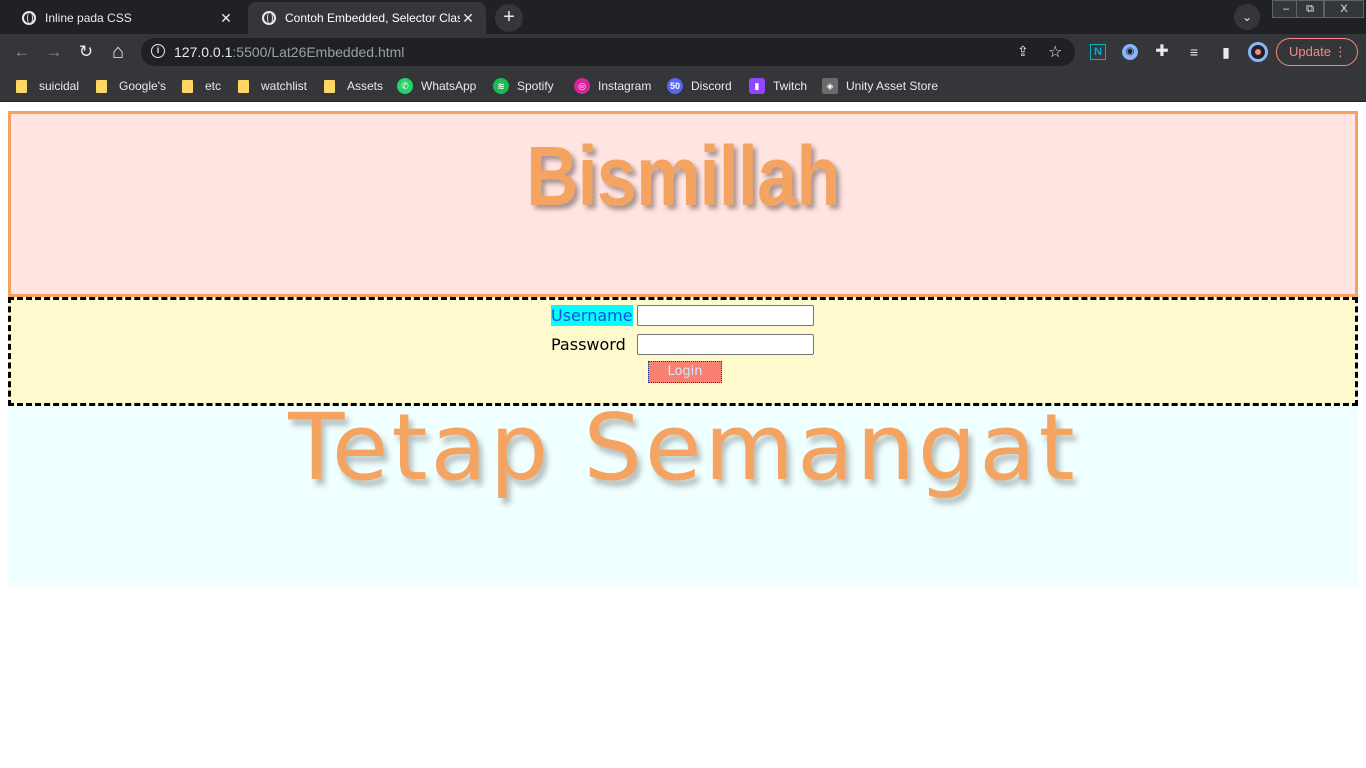 The height and width of the screenshot is (768, 1366). What do you see at coordinates (449, 86) in the screenshot?
I see `bookmark-label: WhatsApp` at bounding box center [449, 86].